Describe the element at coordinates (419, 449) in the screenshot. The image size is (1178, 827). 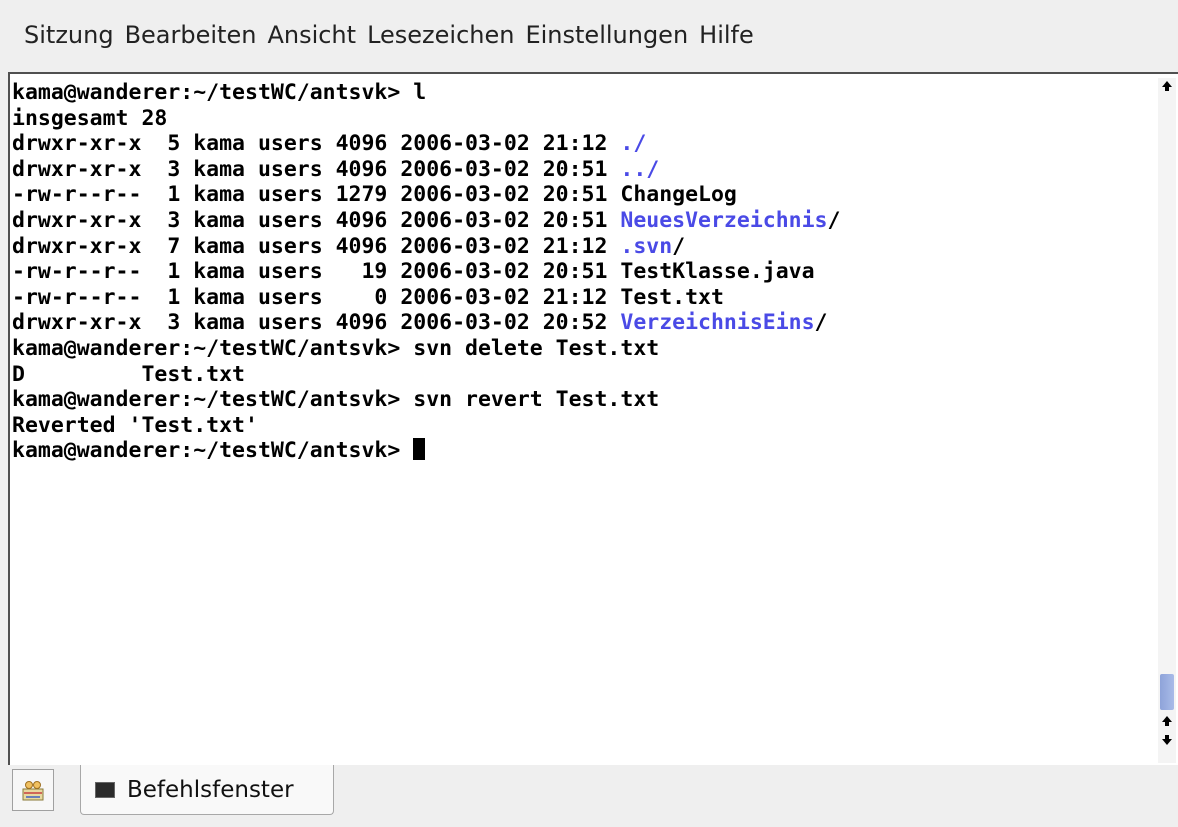
I see `terminal-cursor` at that location.